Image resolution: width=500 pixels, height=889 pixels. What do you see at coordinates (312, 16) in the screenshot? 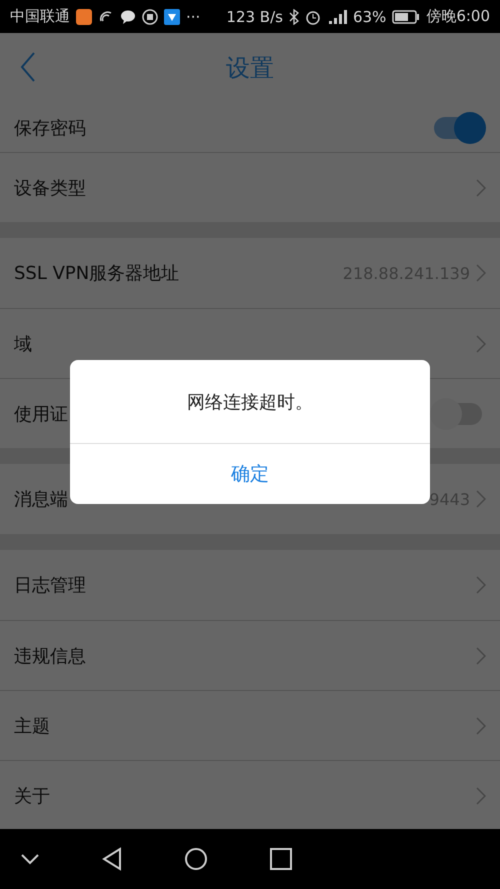
I see `alarm-icon` at bounding box center [312, 16].